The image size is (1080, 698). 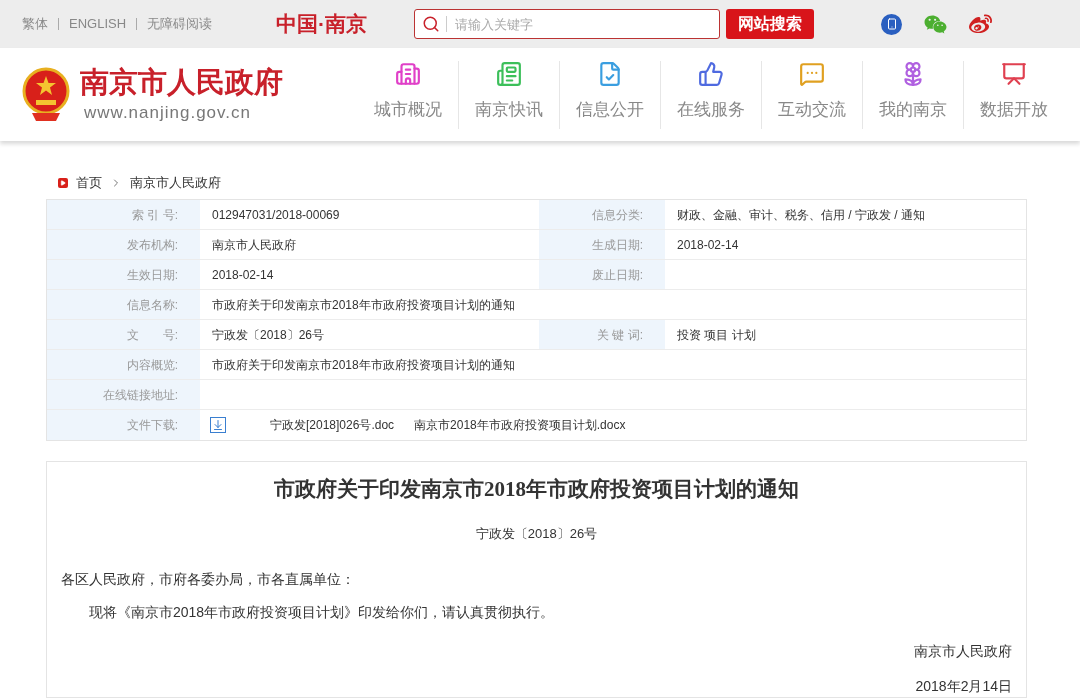 I want to click on building-icon, so click(x=408, y=73).